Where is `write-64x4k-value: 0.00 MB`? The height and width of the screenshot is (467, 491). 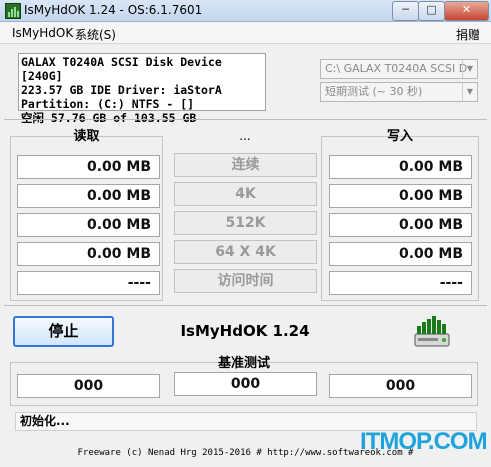
write-64x4k-value: 0.00 MB is located at coordinates (400, 254).